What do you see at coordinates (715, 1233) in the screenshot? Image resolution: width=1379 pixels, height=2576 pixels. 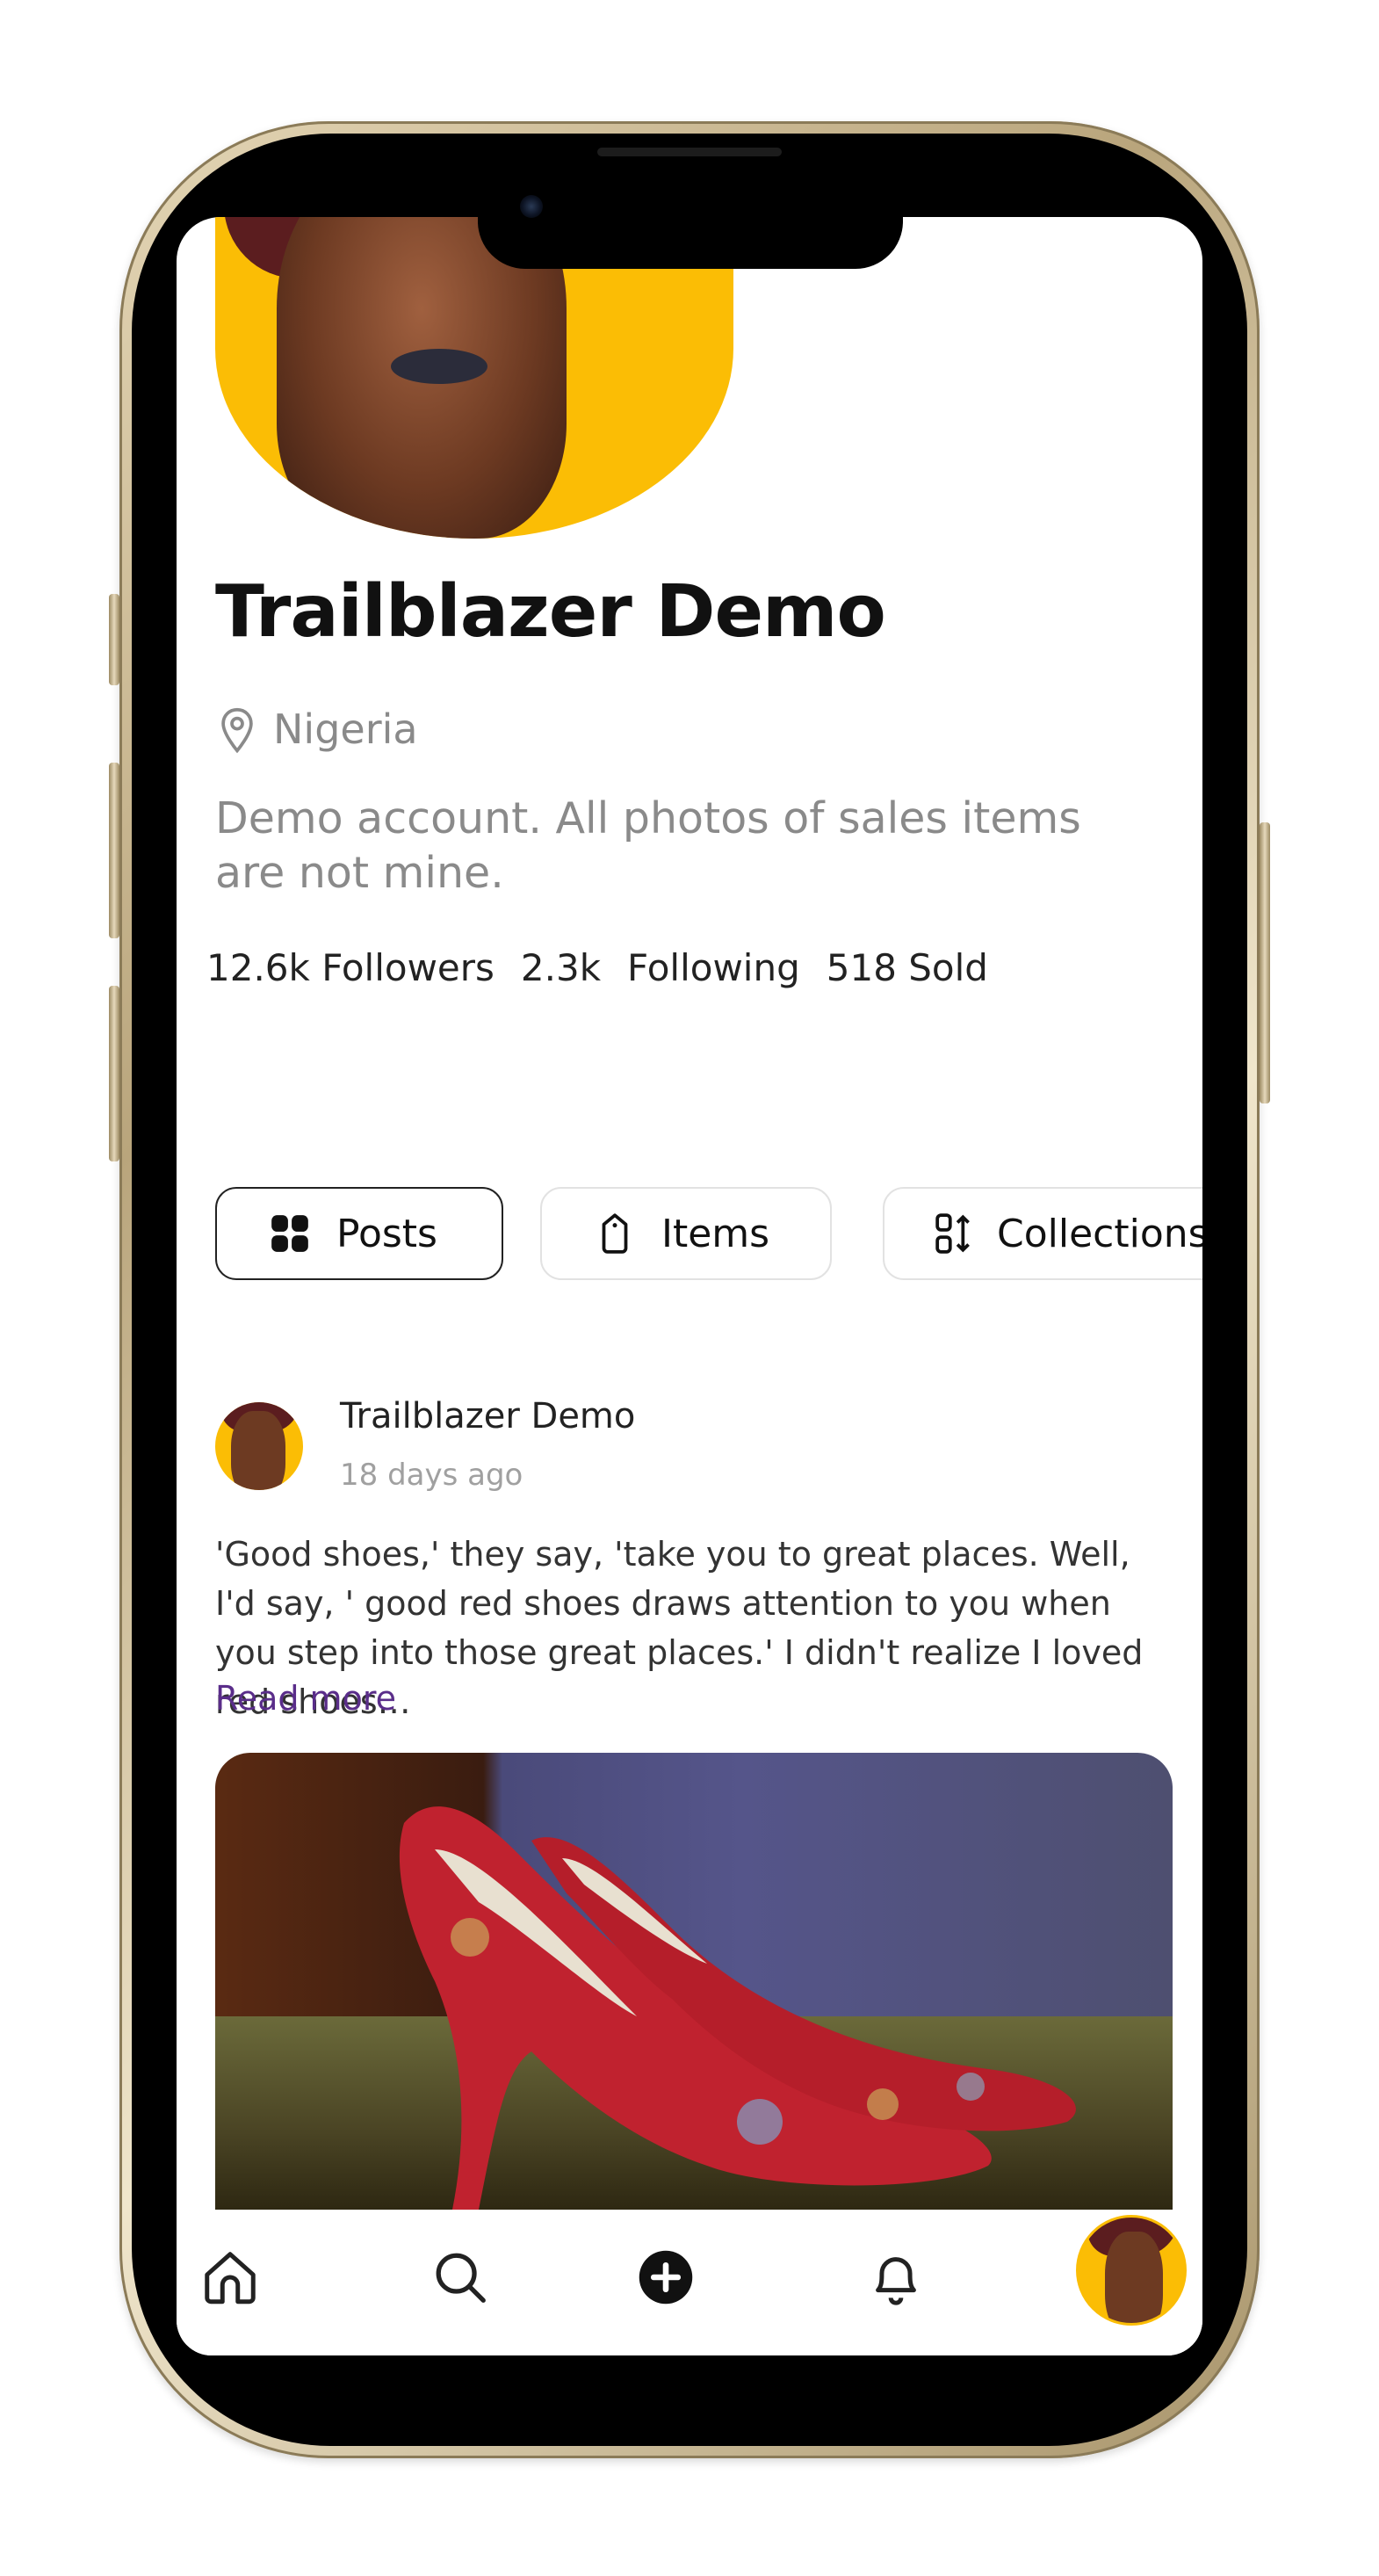 I see `tab-items-label: Items` at bounding box center [715, 1233].